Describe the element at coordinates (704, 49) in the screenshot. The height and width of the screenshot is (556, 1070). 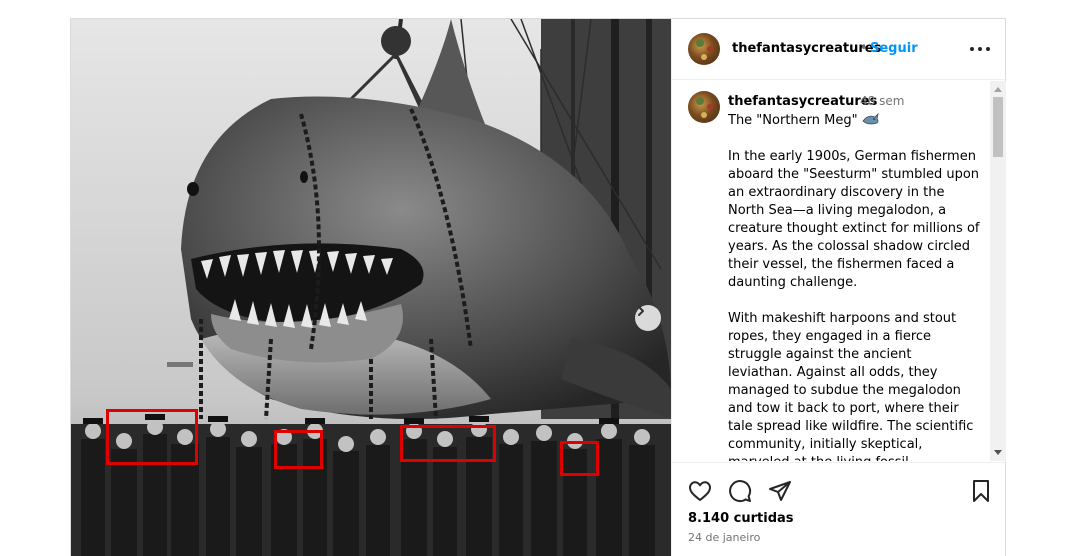
I see `author-avatar` at that location.